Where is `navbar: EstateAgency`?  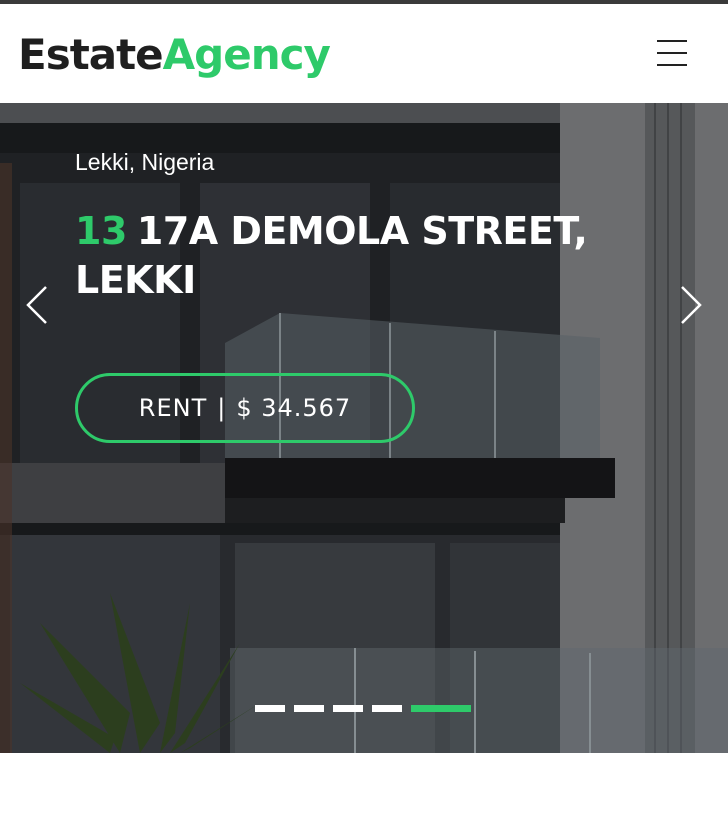 navbar: EstateAgency is located at coordinates (364, 53).